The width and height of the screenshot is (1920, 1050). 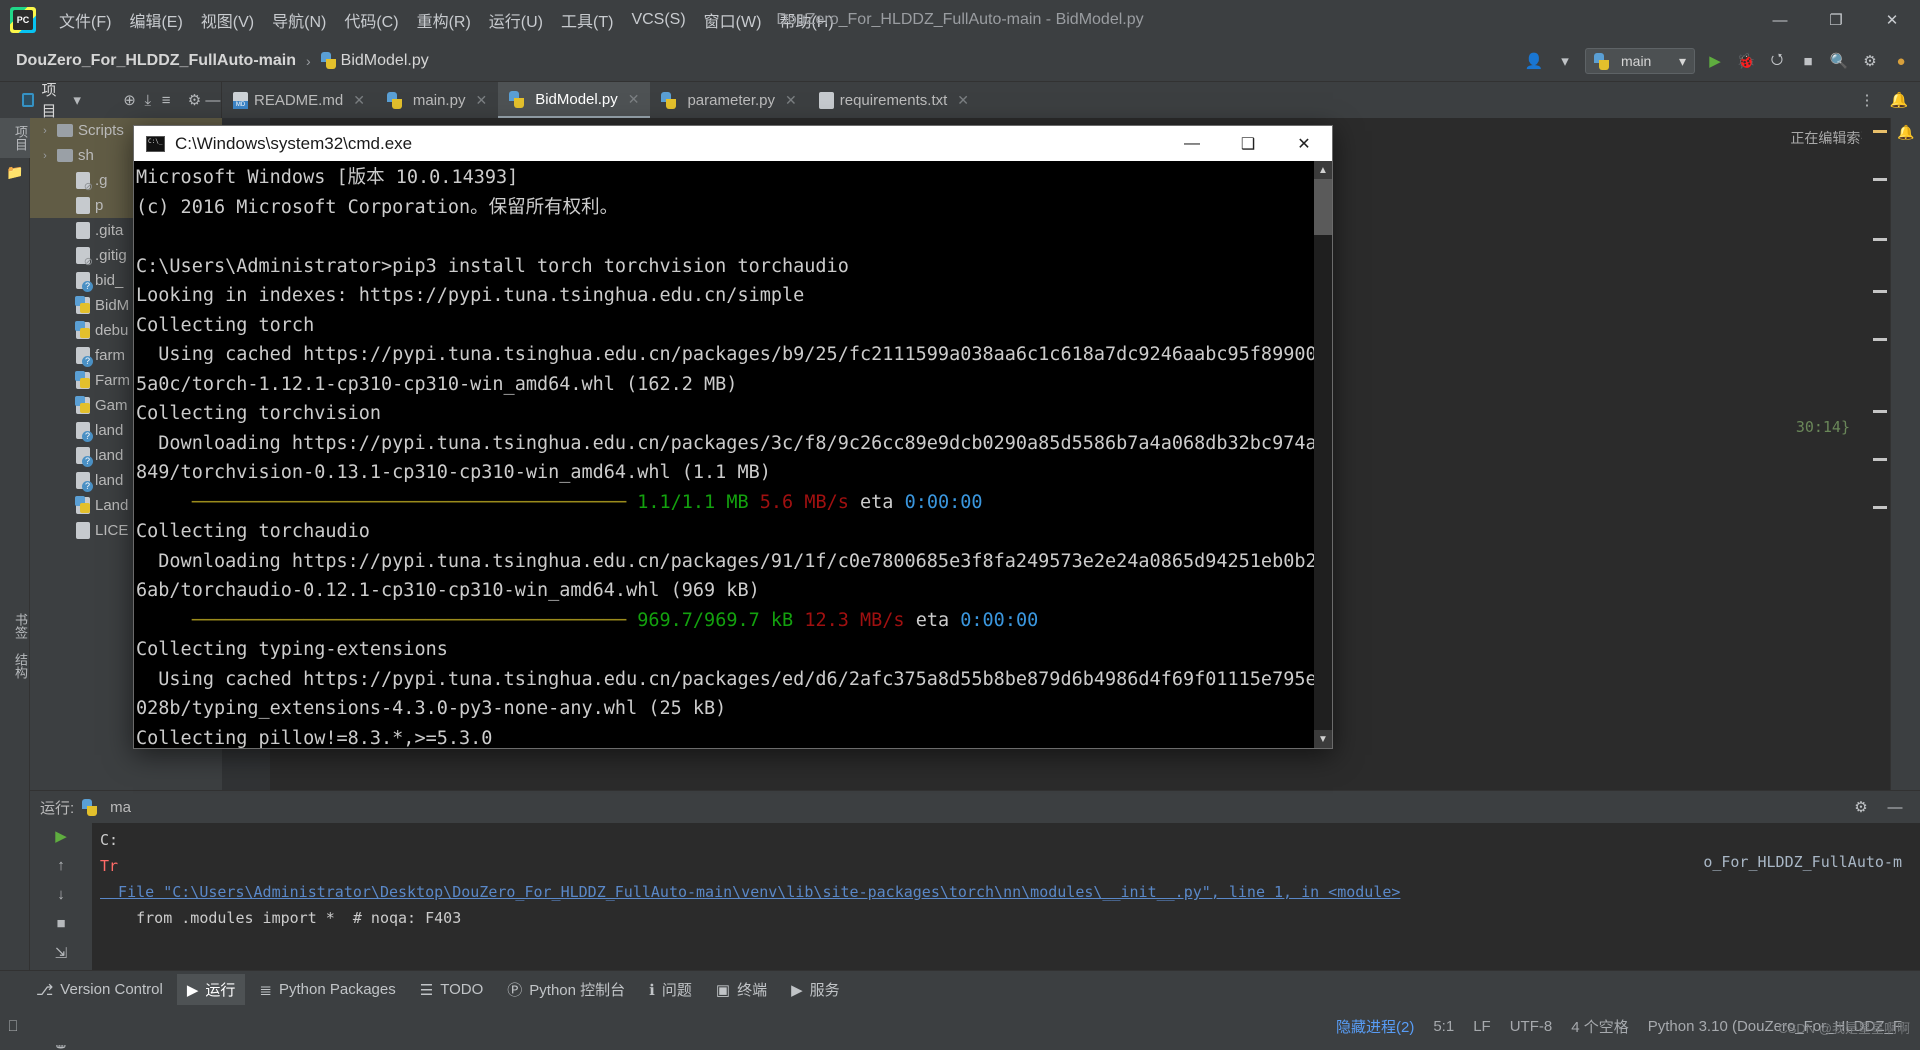 What do you see at coordinates (1323, 454) in the screenshot?
I see `cmd-scrollbar: ▲ ▼` at bounding box center [1323, 454].